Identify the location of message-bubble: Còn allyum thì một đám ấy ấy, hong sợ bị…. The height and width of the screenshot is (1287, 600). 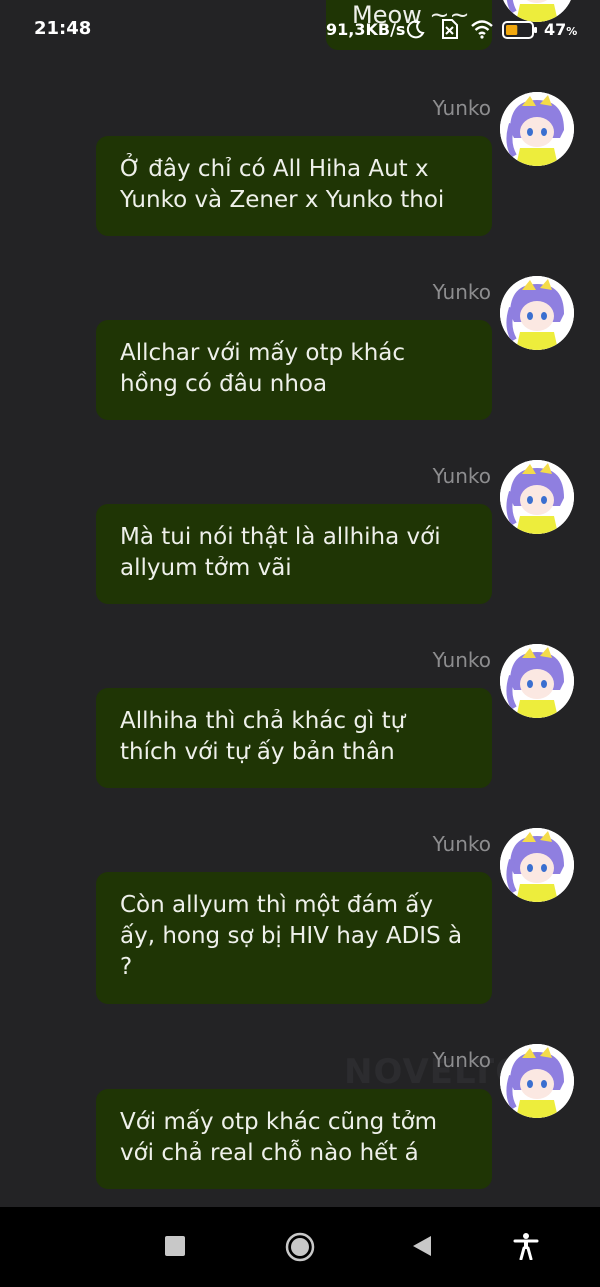
(294, 938).